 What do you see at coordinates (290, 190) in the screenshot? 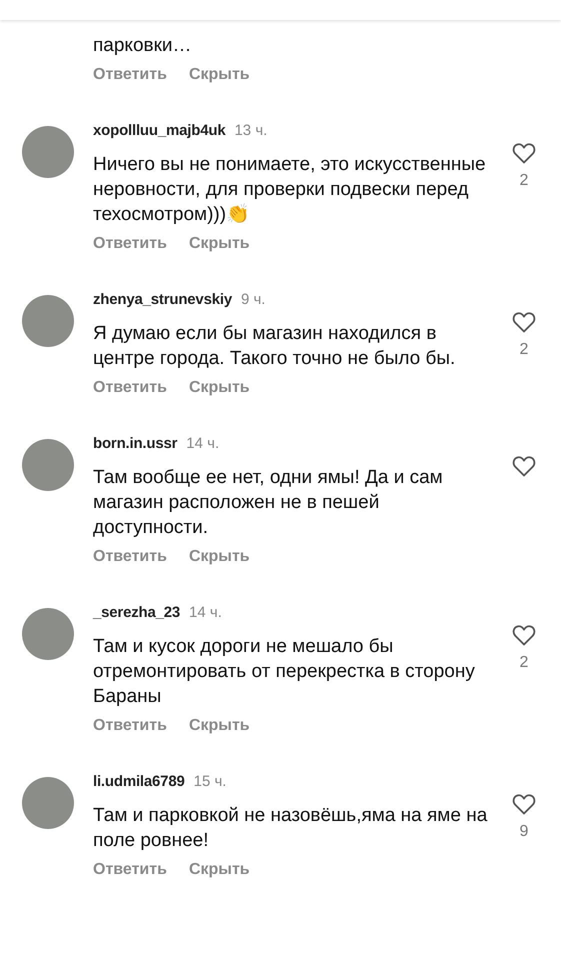
I see `comment-text: Ничего вы не понимаете, это искусственные неровности, для проверки подвески перед техосмотром)))👏` at bounding box center [290, 190].